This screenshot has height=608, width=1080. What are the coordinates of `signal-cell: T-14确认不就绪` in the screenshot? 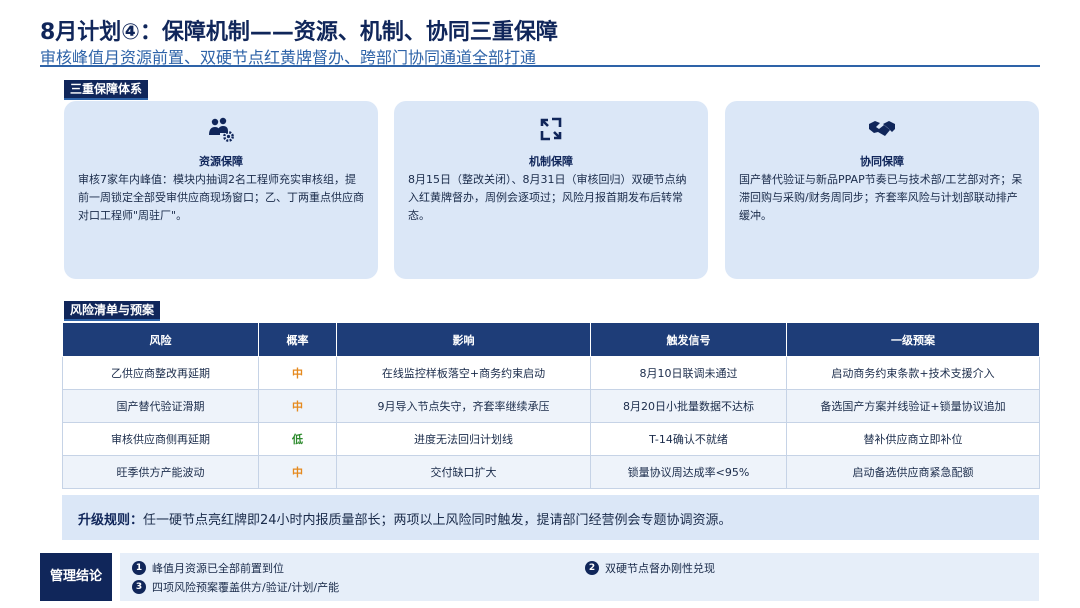 It's located at (688, 439).